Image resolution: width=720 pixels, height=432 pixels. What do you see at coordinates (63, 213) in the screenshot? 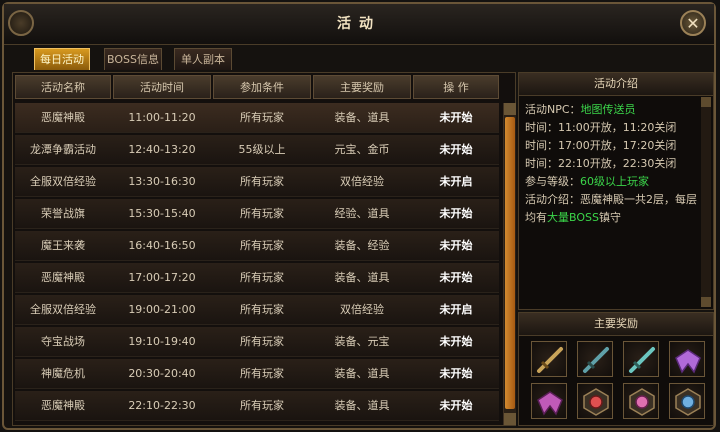
I see `cell-name: 荣誉战旗` at bounding box center [63, 213].